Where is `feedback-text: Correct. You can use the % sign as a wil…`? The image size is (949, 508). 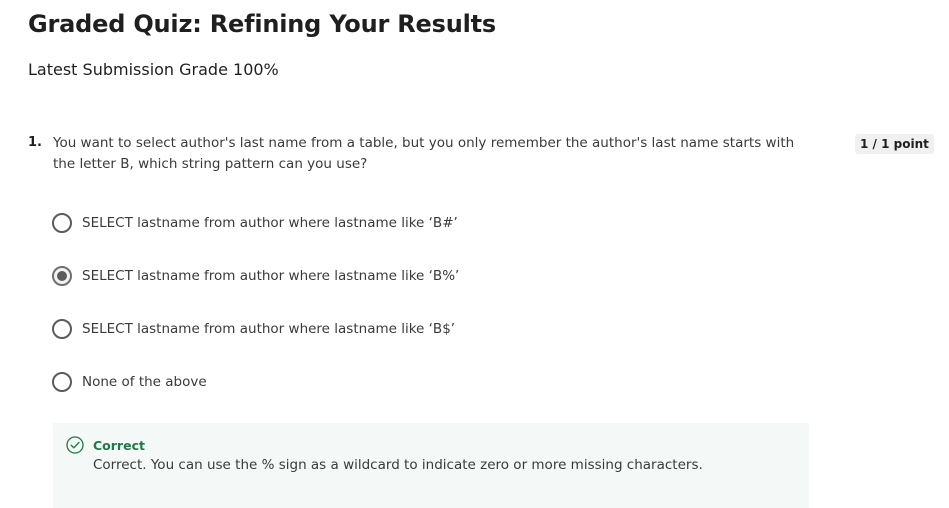
feedback-text: Correct. You can use the % sign as a wil… is located at coordinates (398, 465).